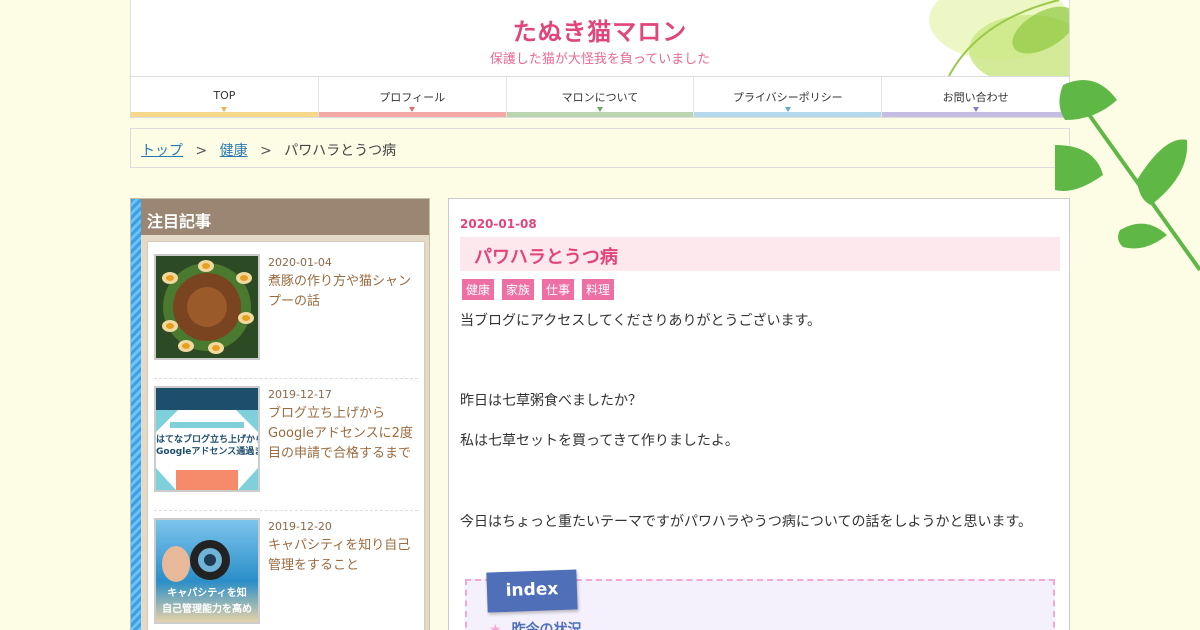 This screenshot has height=630, width=1200. I want to click on post-title: キャパシティを知り自己管理をすること, so click(343, 556).